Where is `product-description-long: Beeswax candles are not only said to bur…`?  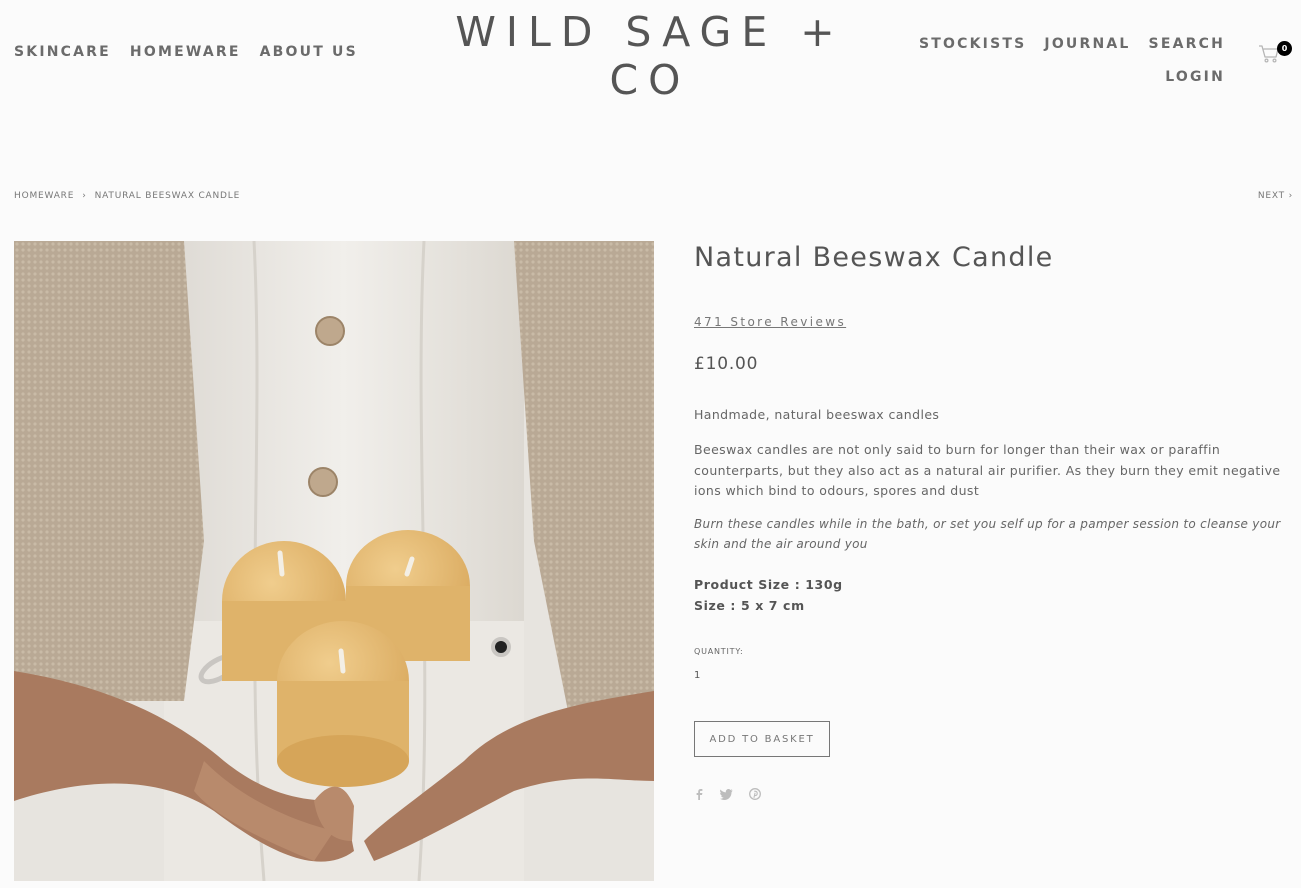
product-description-long: Beeswax candles are not only said to bur… is located at coordinates (987, 470).